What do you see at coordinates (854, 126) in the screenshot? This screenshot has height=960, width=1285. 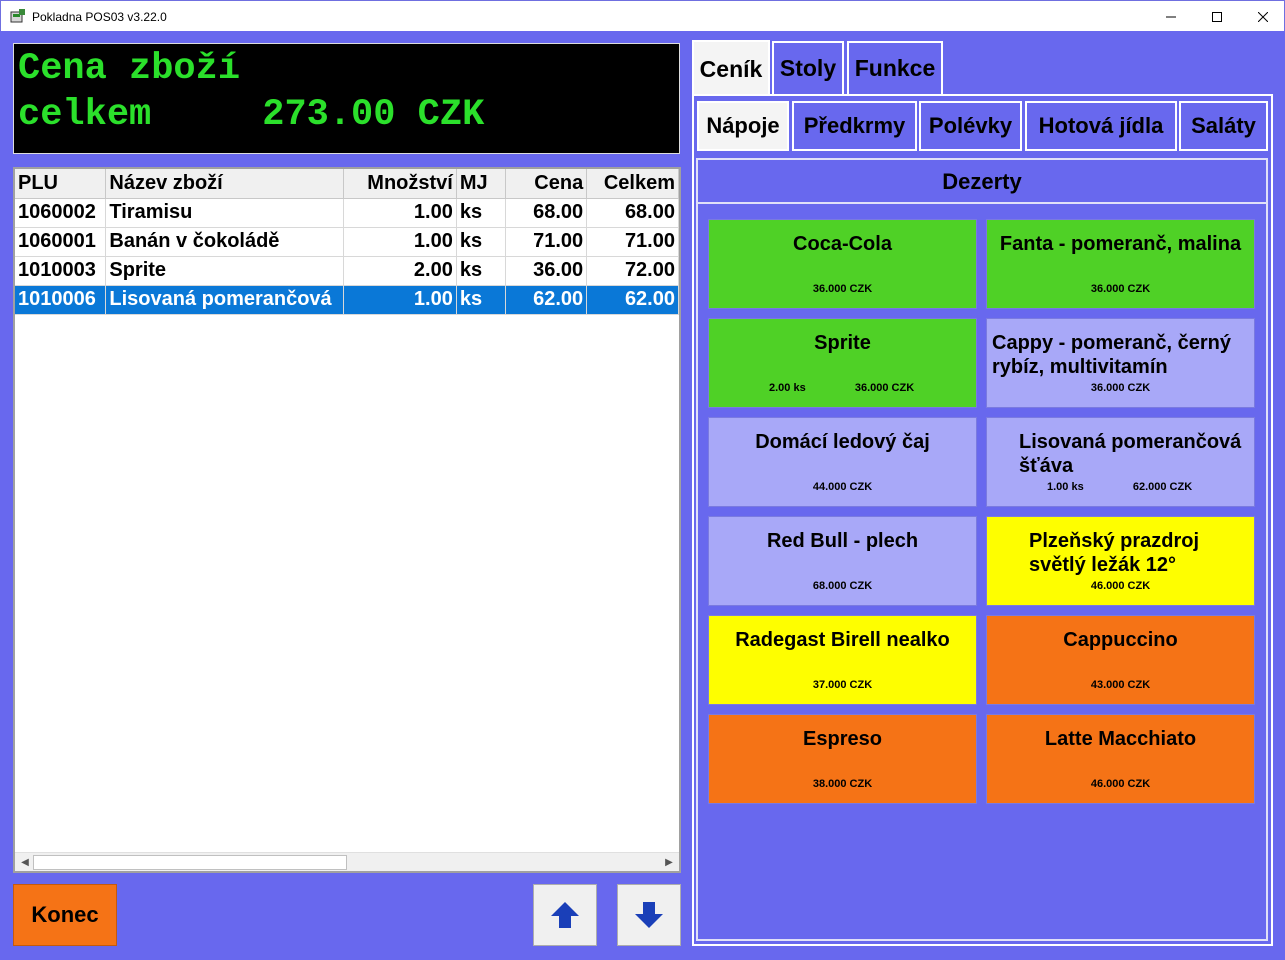 I see `tab-predkrmy: Předkrmy` at bounding box center [854, 126].